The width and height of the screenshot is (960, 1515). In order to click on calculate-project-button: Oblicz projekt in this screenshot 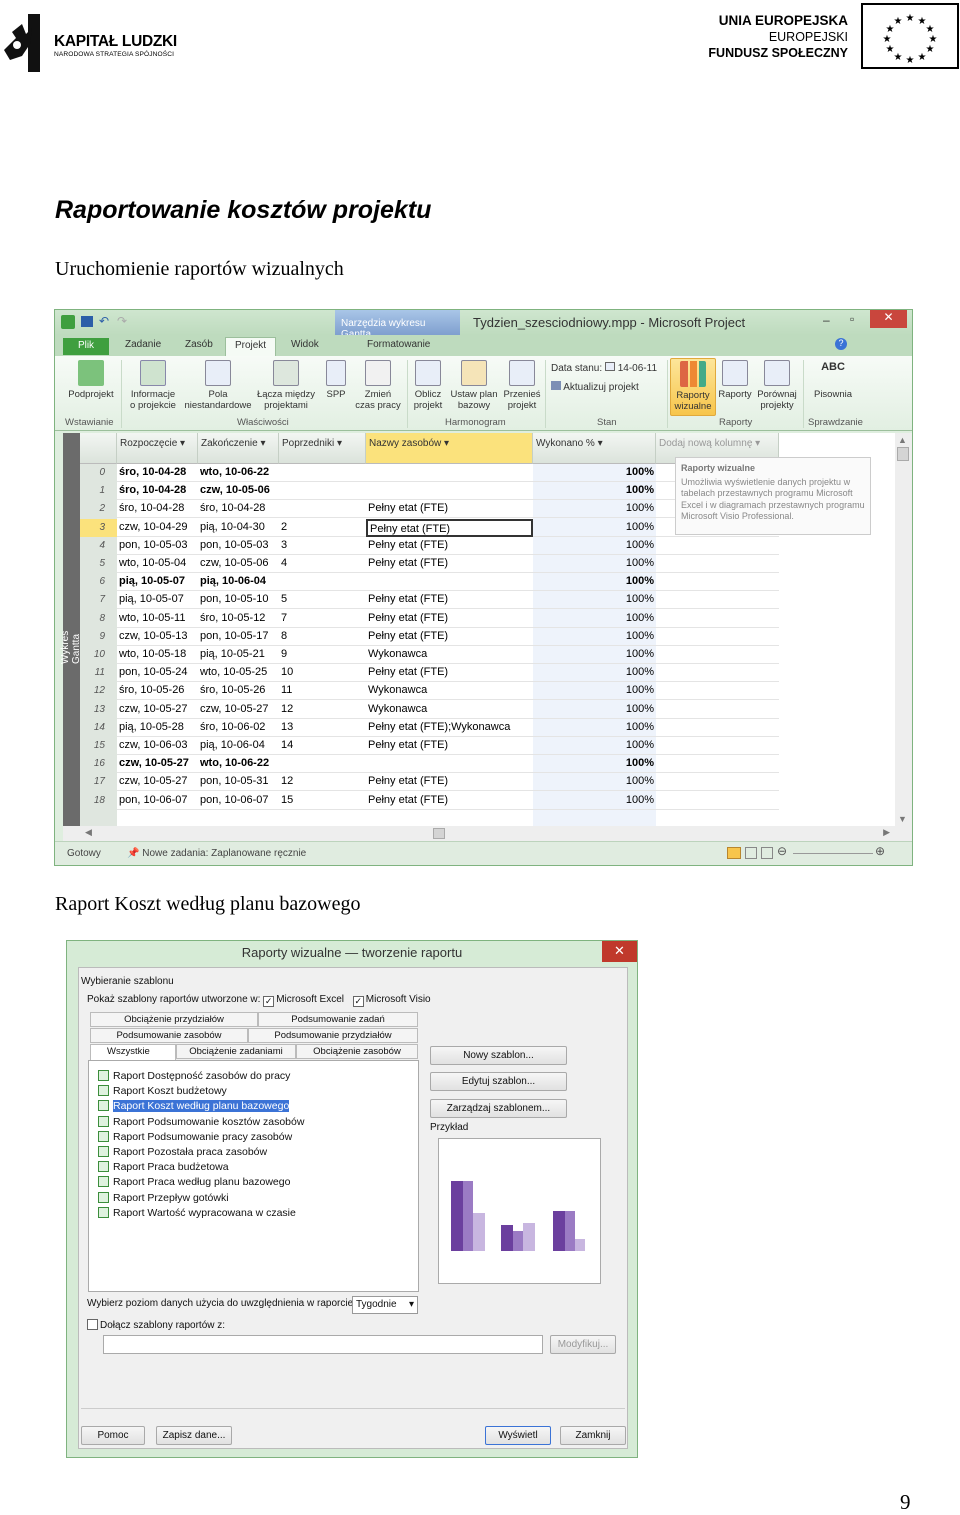, I will do `click(428, 385)`.